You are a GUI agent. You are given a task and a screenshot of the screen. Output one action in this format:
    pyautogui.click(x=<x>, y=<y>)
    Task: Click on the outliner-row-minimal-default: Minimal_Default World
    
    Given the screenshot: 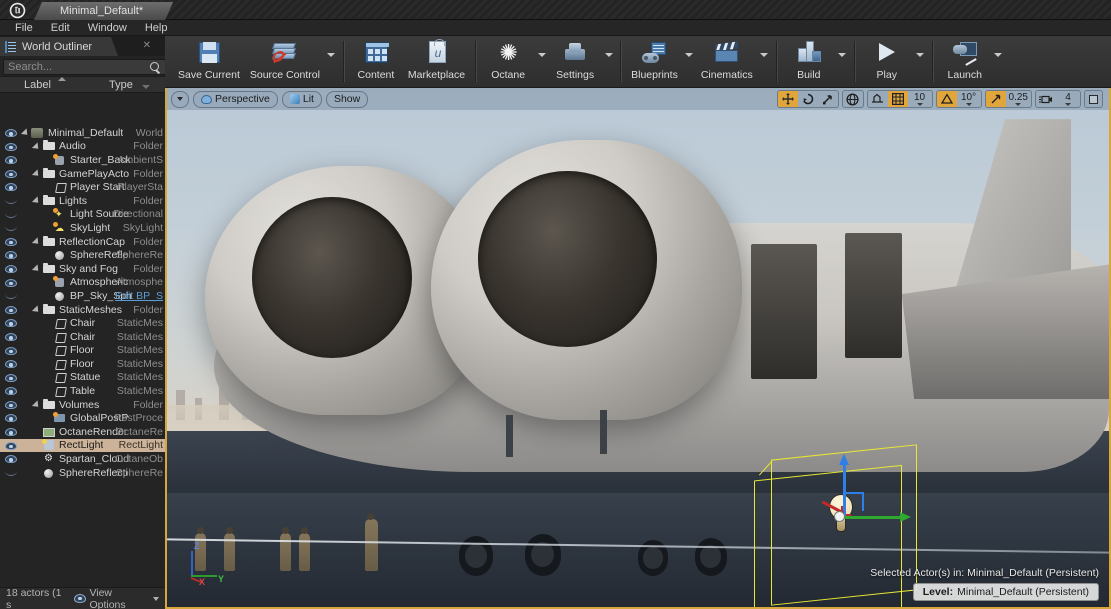 What is the action you would take?
    pyautogui.click(x=82, y=133)
    